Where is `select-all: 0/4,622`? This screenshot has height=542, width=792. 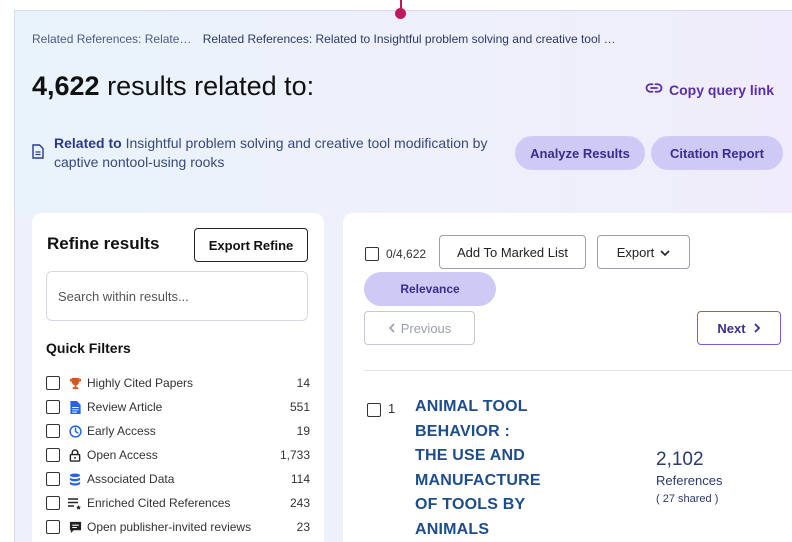 select-all: 0/4,622 is located at coordinates (395, 254).